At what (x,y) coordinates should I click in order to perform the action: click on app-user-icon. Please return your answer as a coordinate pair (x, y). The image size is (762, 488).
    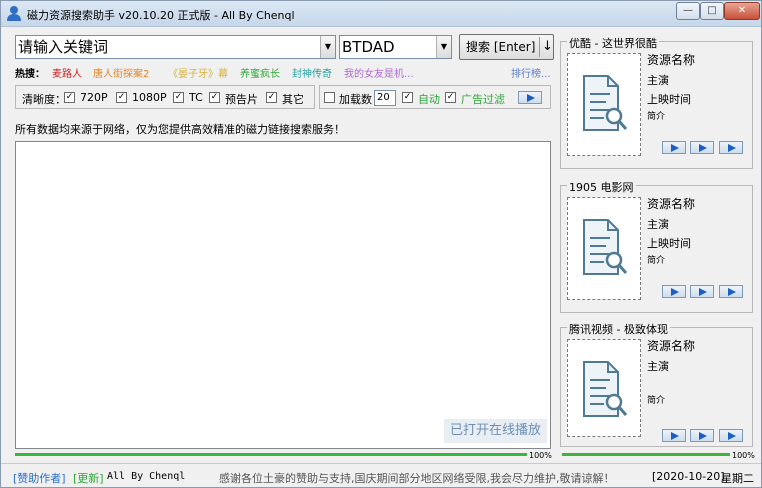
    Looking at the image, I should click on (14, 13).